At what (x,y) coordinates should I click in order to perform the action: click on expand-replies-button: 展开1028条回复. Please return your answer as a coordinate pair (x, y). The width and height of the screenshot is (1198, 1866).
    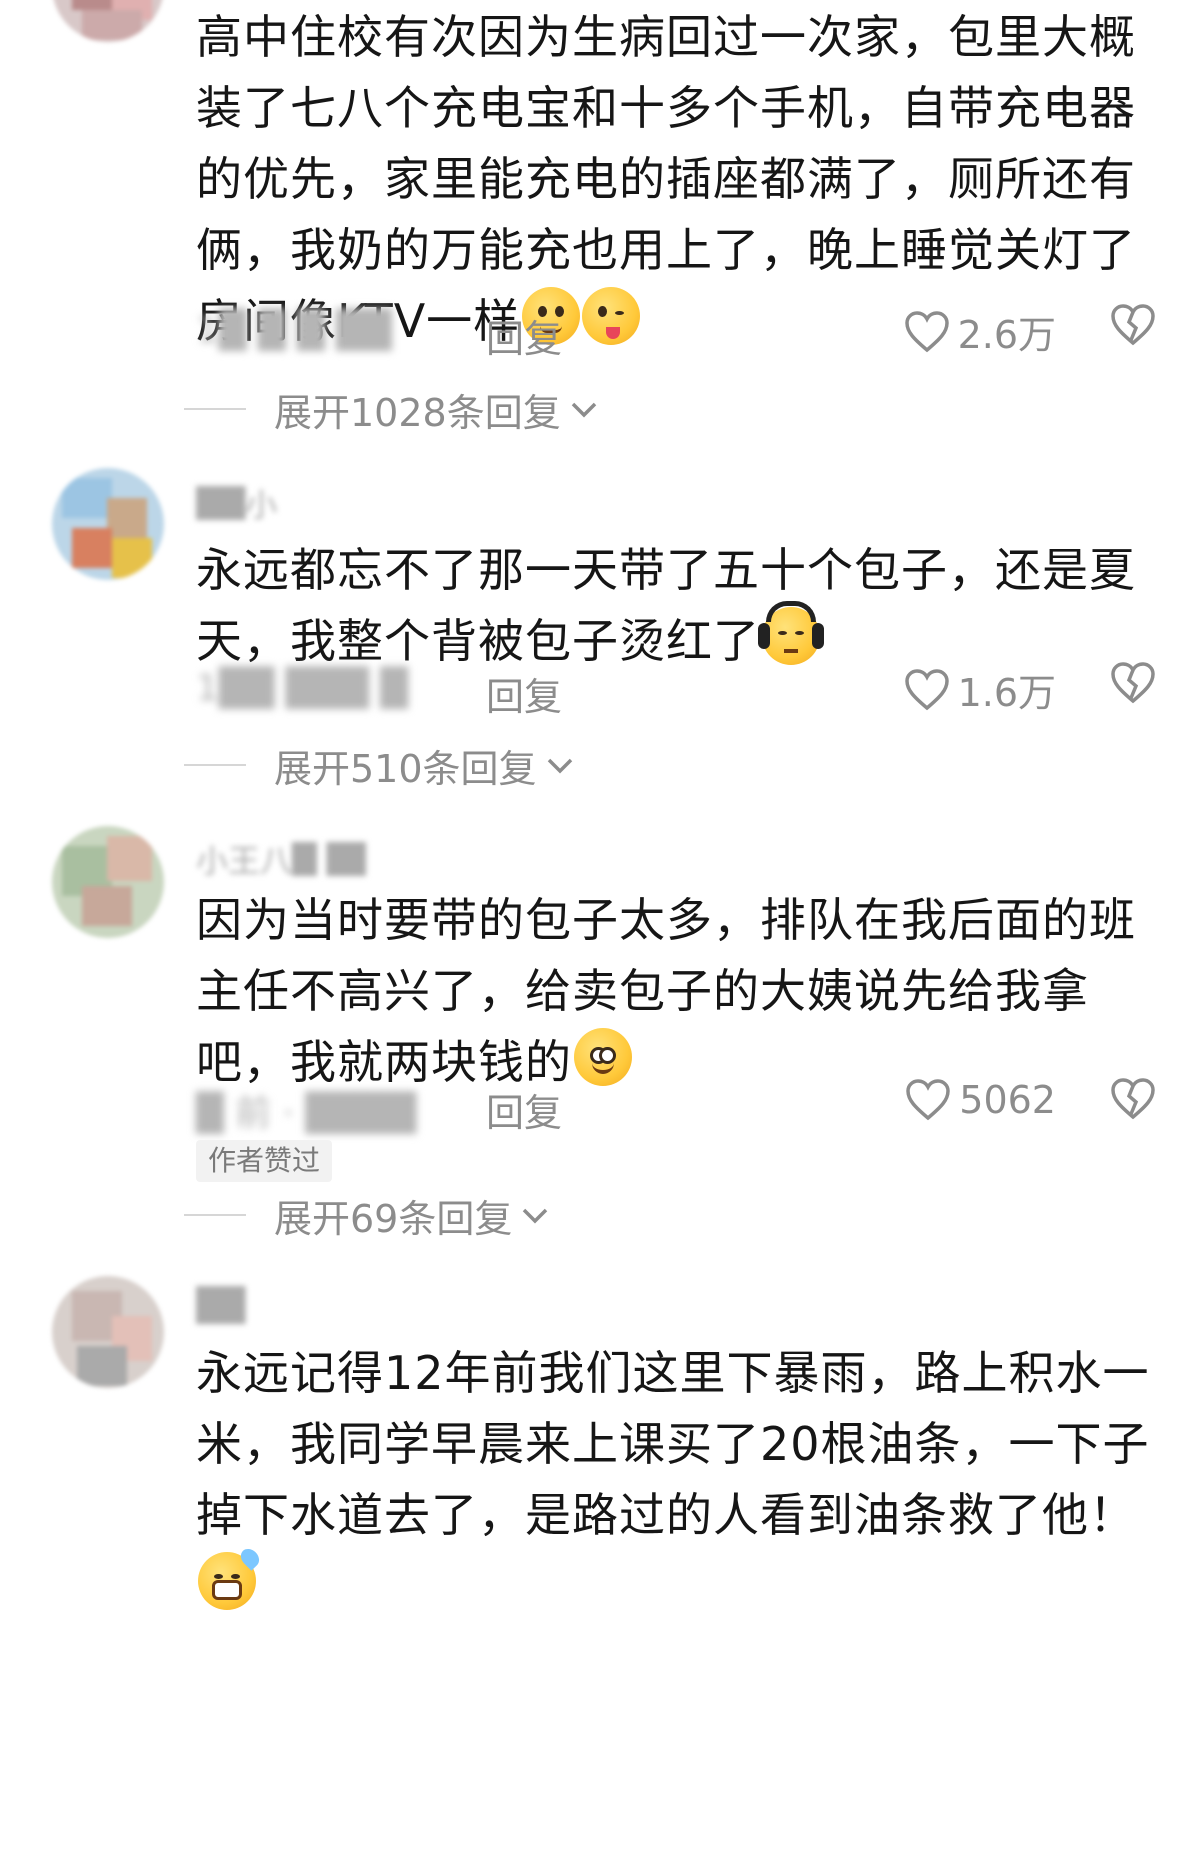
    Looking at the image, I should click on (391, 409).